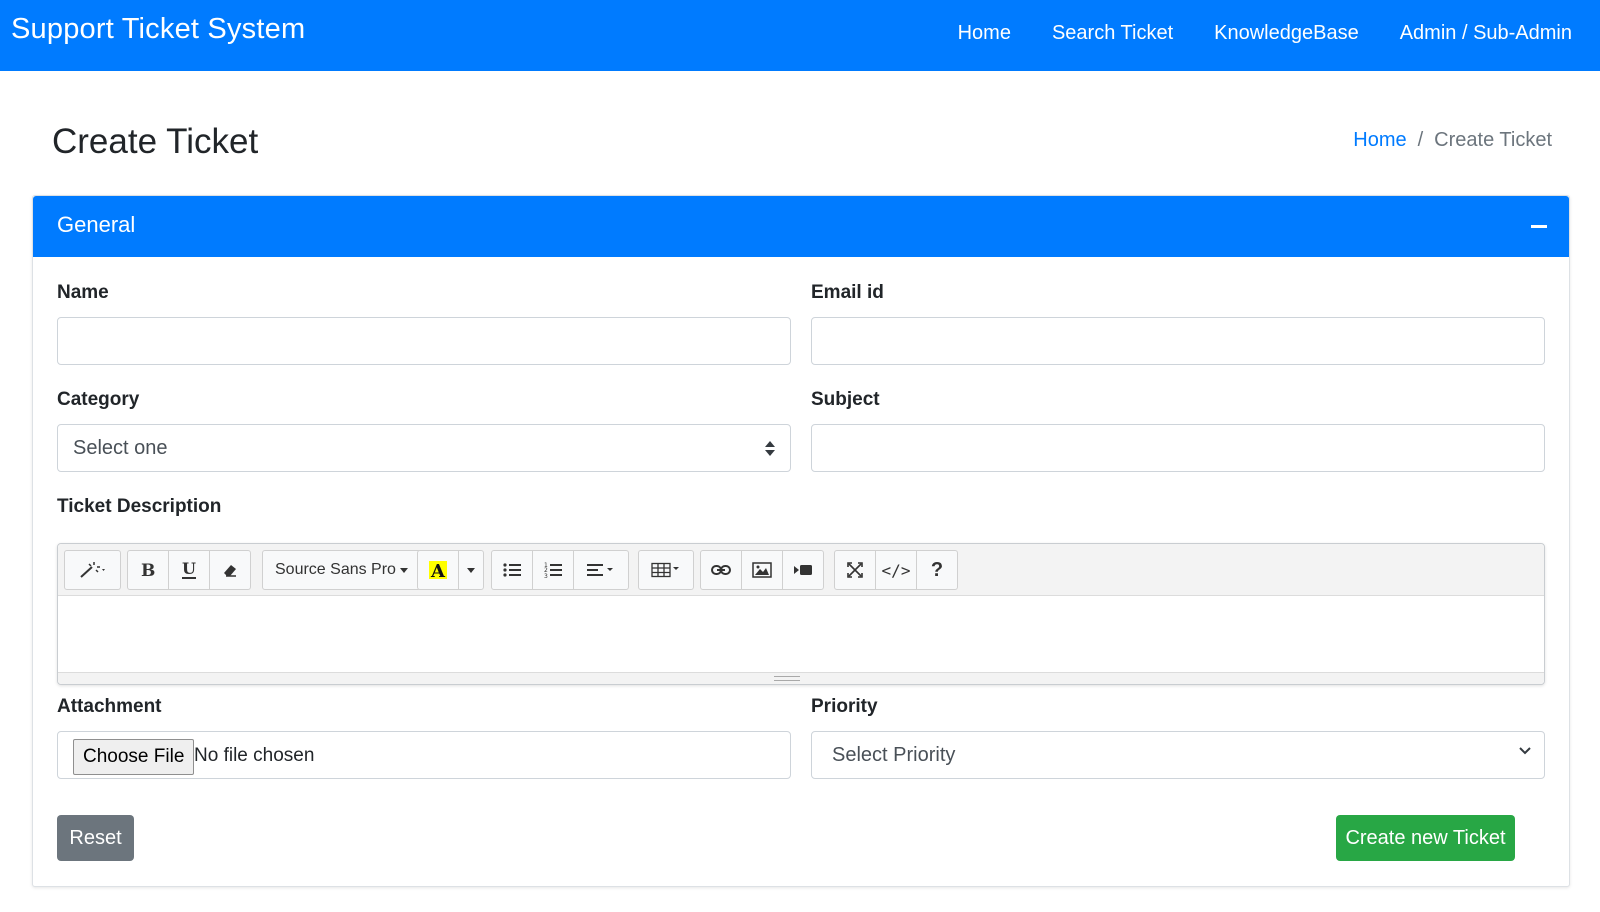  I want to click on code-view-label: </>, so click(896, 570).